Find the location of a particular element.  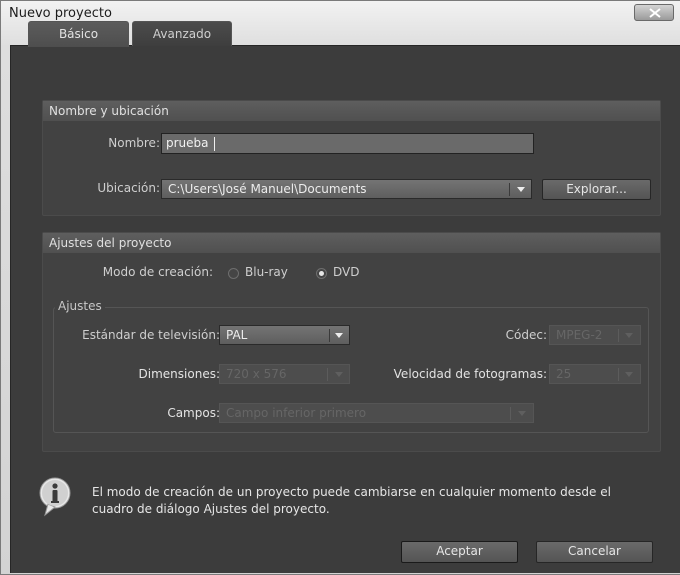

project-settings-header: Ajustes del proyecto is located at coordinates (351, 243).